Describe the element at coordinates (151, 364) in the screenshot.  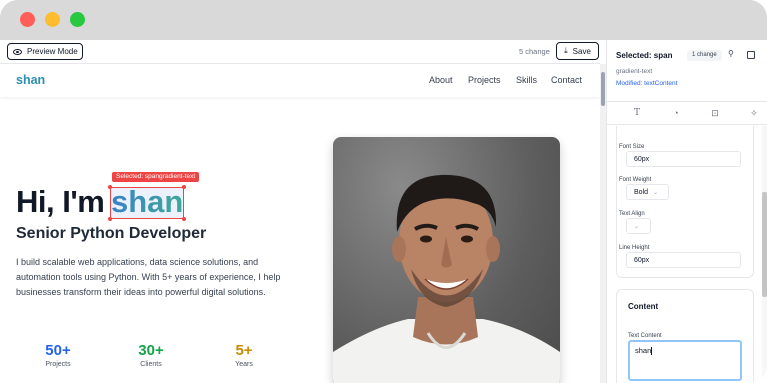
I see `stat-label: Clients` at that location.